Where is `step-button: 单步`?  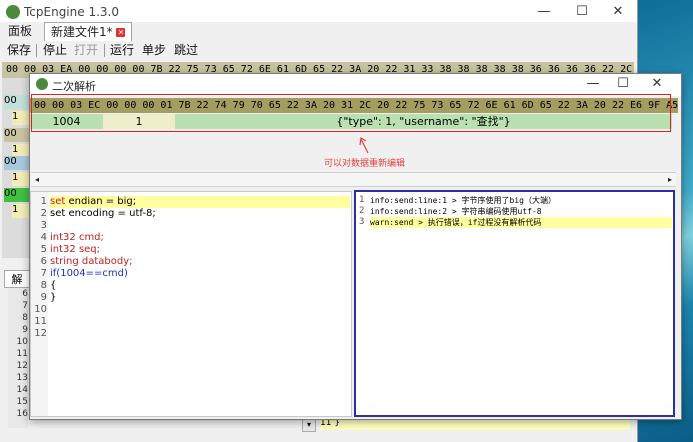
step-button: 单步 is located at coordinates (154, 50).